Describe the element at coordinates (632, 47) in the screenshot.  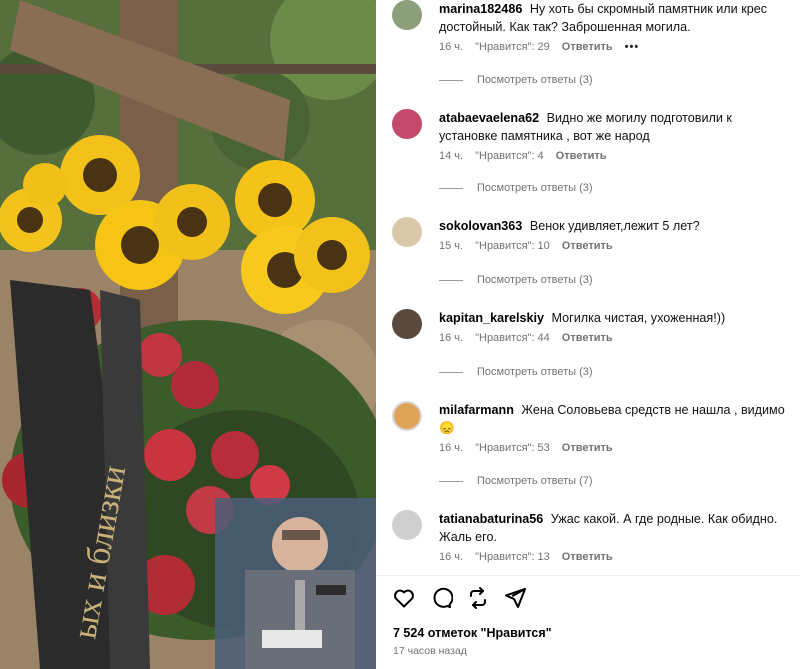
I see `more-options-icon: •••` at that location.